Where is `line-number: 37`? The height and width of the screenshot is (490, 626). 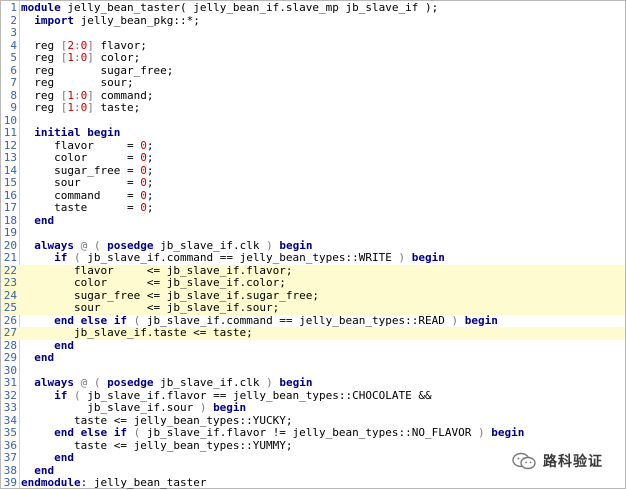 line-number: 37 is located at coordinates (10, 457).